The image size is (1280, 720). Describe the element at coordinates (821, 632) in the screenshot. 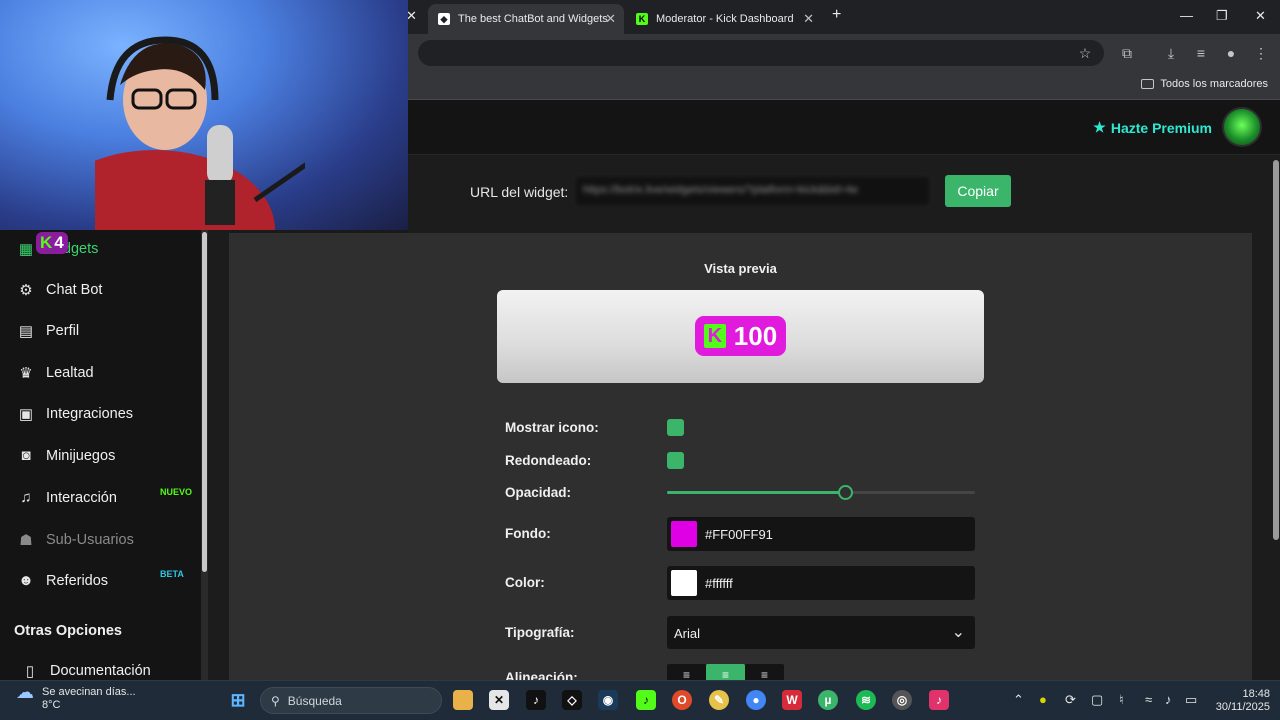

I see `font-select: Arial ⌄` at that location.